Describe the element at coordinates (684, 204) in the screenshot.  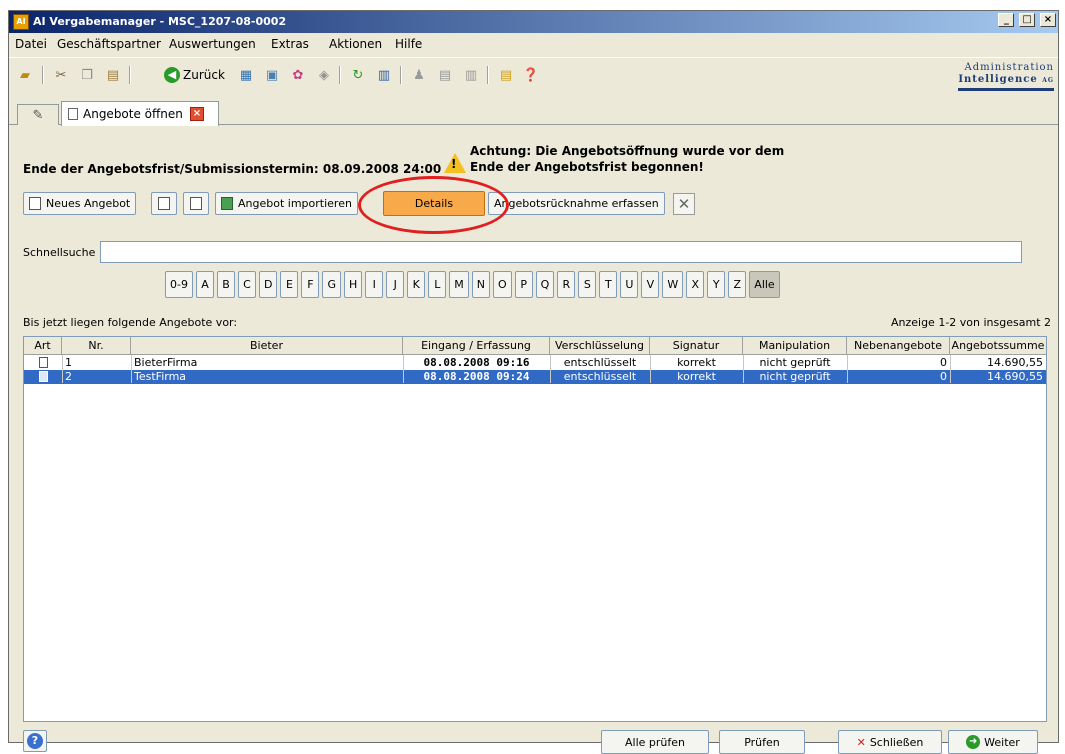
I see `delete-icon: ✕` at that location.